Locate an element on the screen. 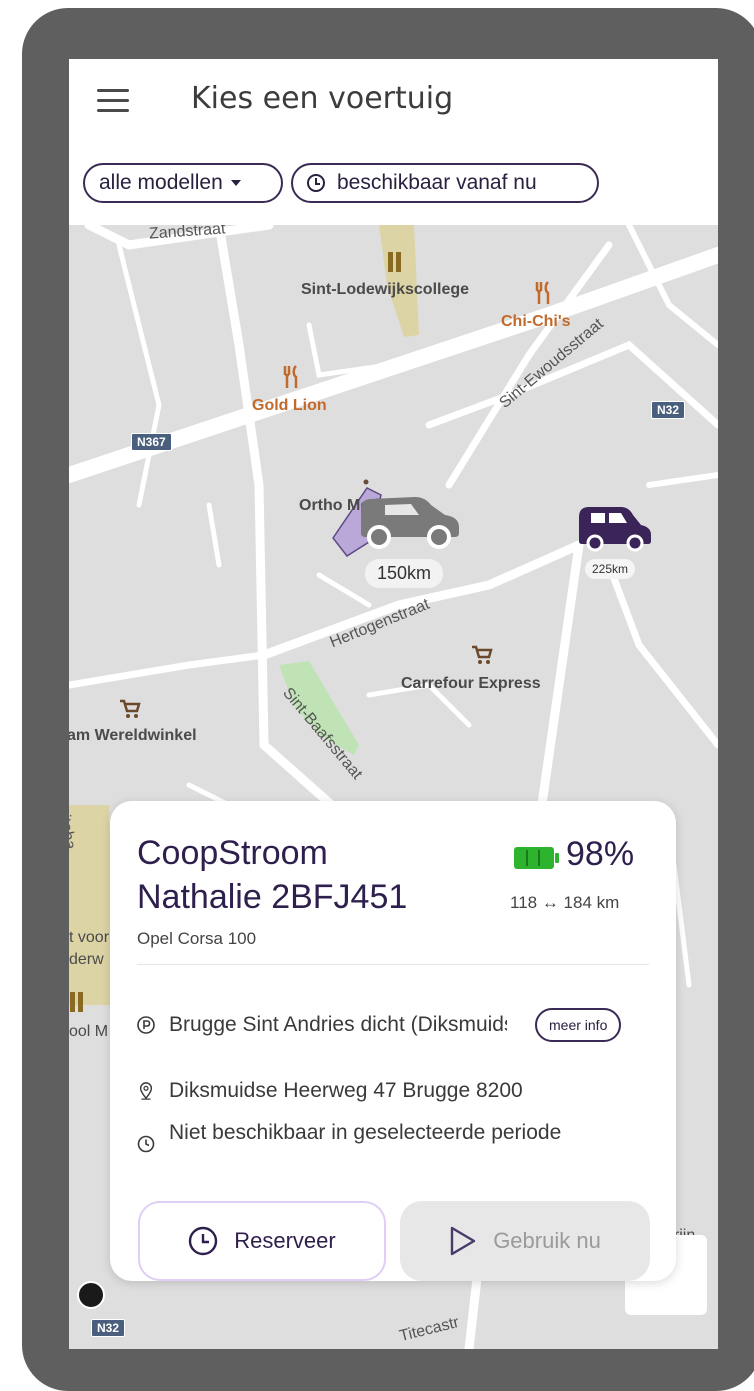  vehicle-name: CoopStroom Nathalie 2BFJ451 is located at coordinates (302, 875).